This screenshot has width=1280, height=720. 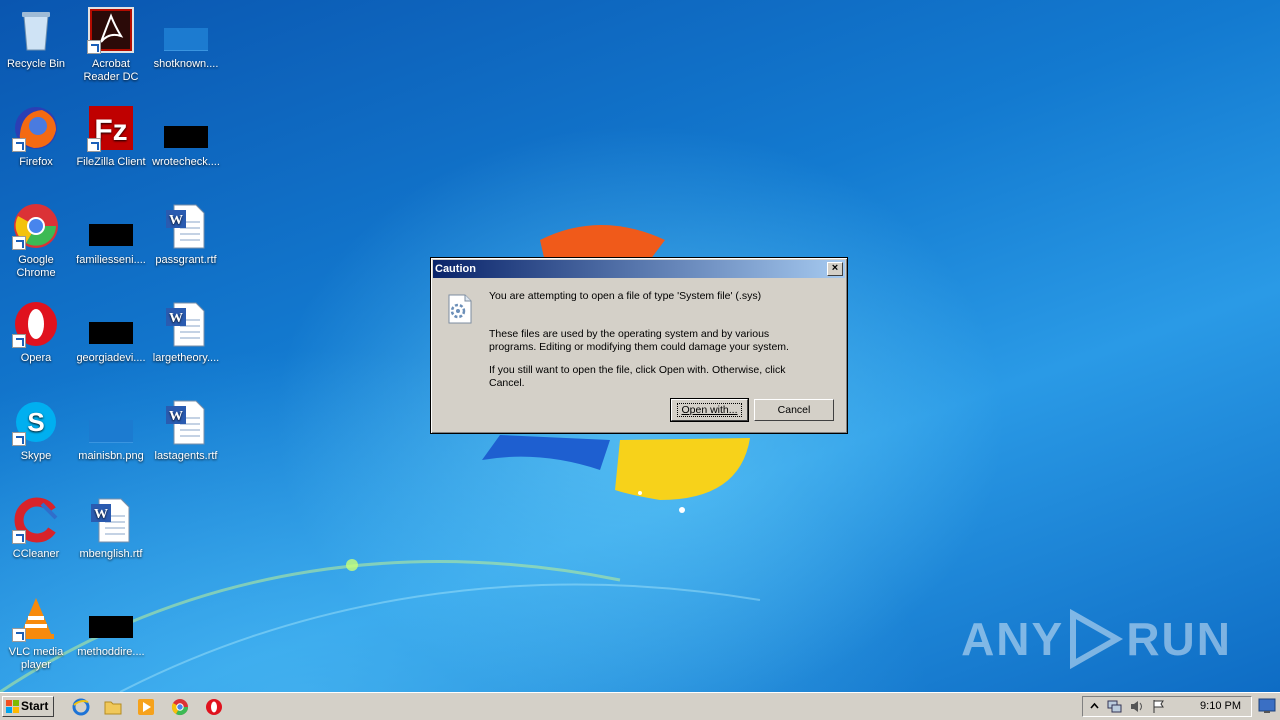 I want to click on media-player-icon, so click(x=146, y=707).